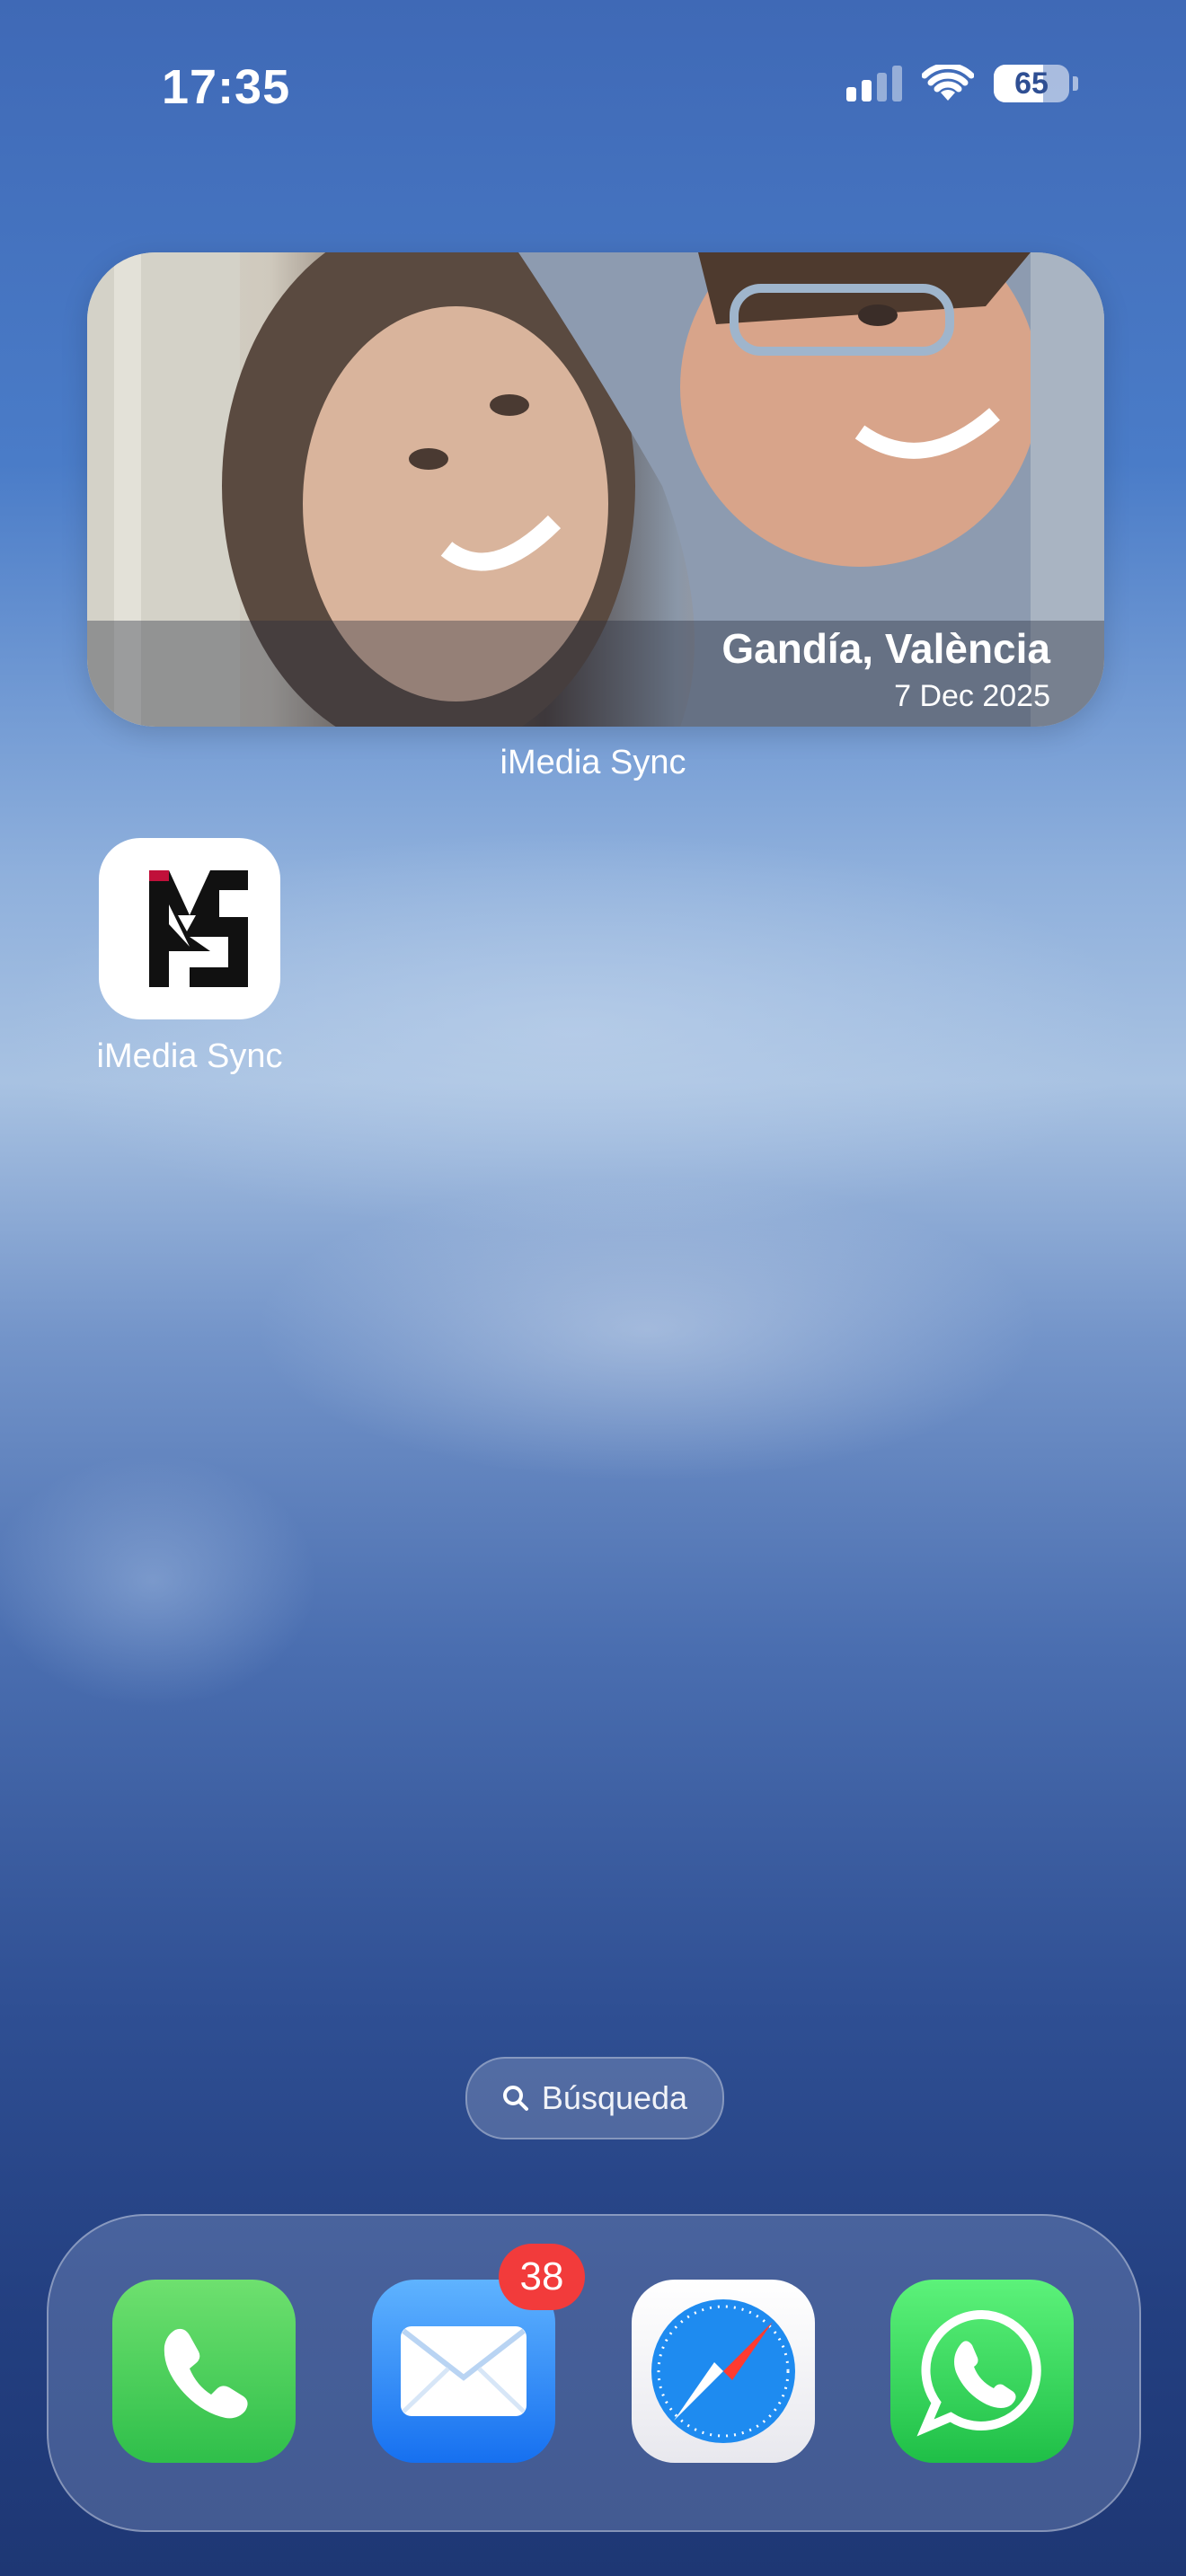  I want to click on battery-percent: 65, so click(1031, 83).